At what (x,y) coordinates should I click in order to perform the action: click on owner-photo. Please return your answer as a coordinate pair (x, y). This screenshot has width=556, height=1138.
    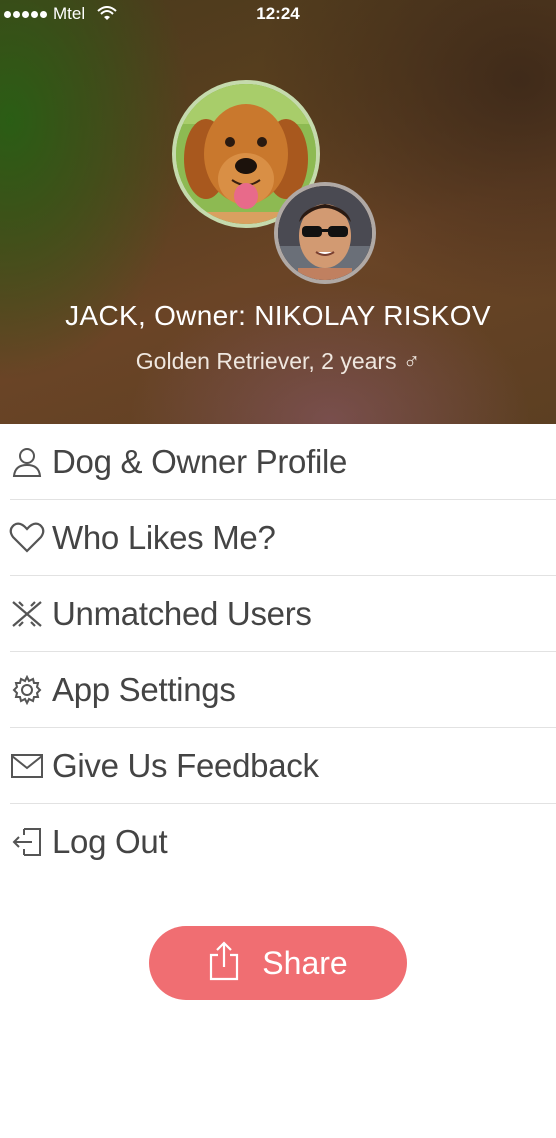
    Looking at the image, I should click on (325, 233).